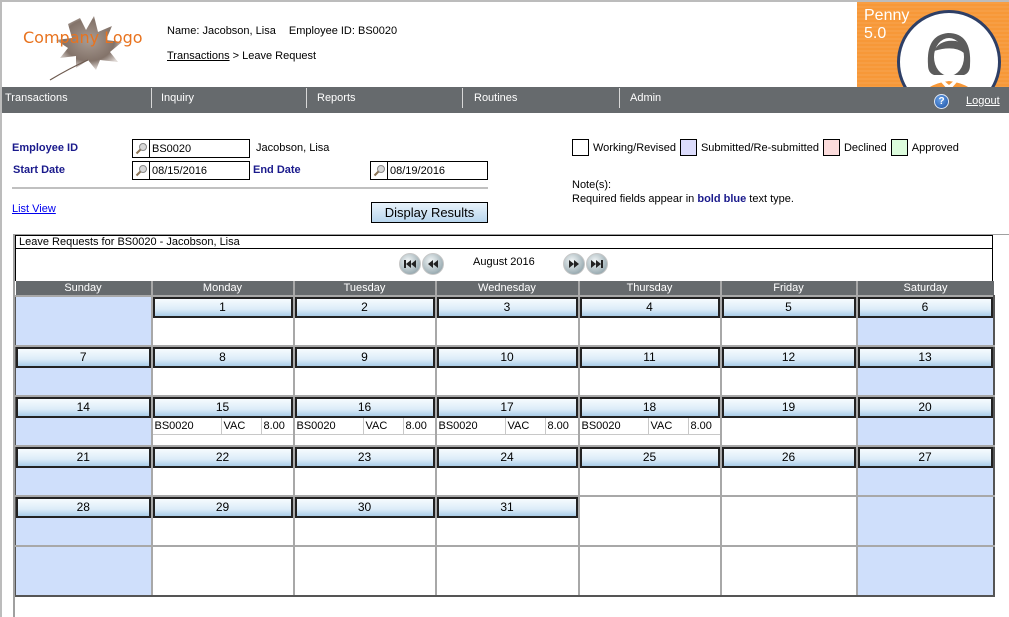  I want to click on day-number-button: 18, so click(649, 407).